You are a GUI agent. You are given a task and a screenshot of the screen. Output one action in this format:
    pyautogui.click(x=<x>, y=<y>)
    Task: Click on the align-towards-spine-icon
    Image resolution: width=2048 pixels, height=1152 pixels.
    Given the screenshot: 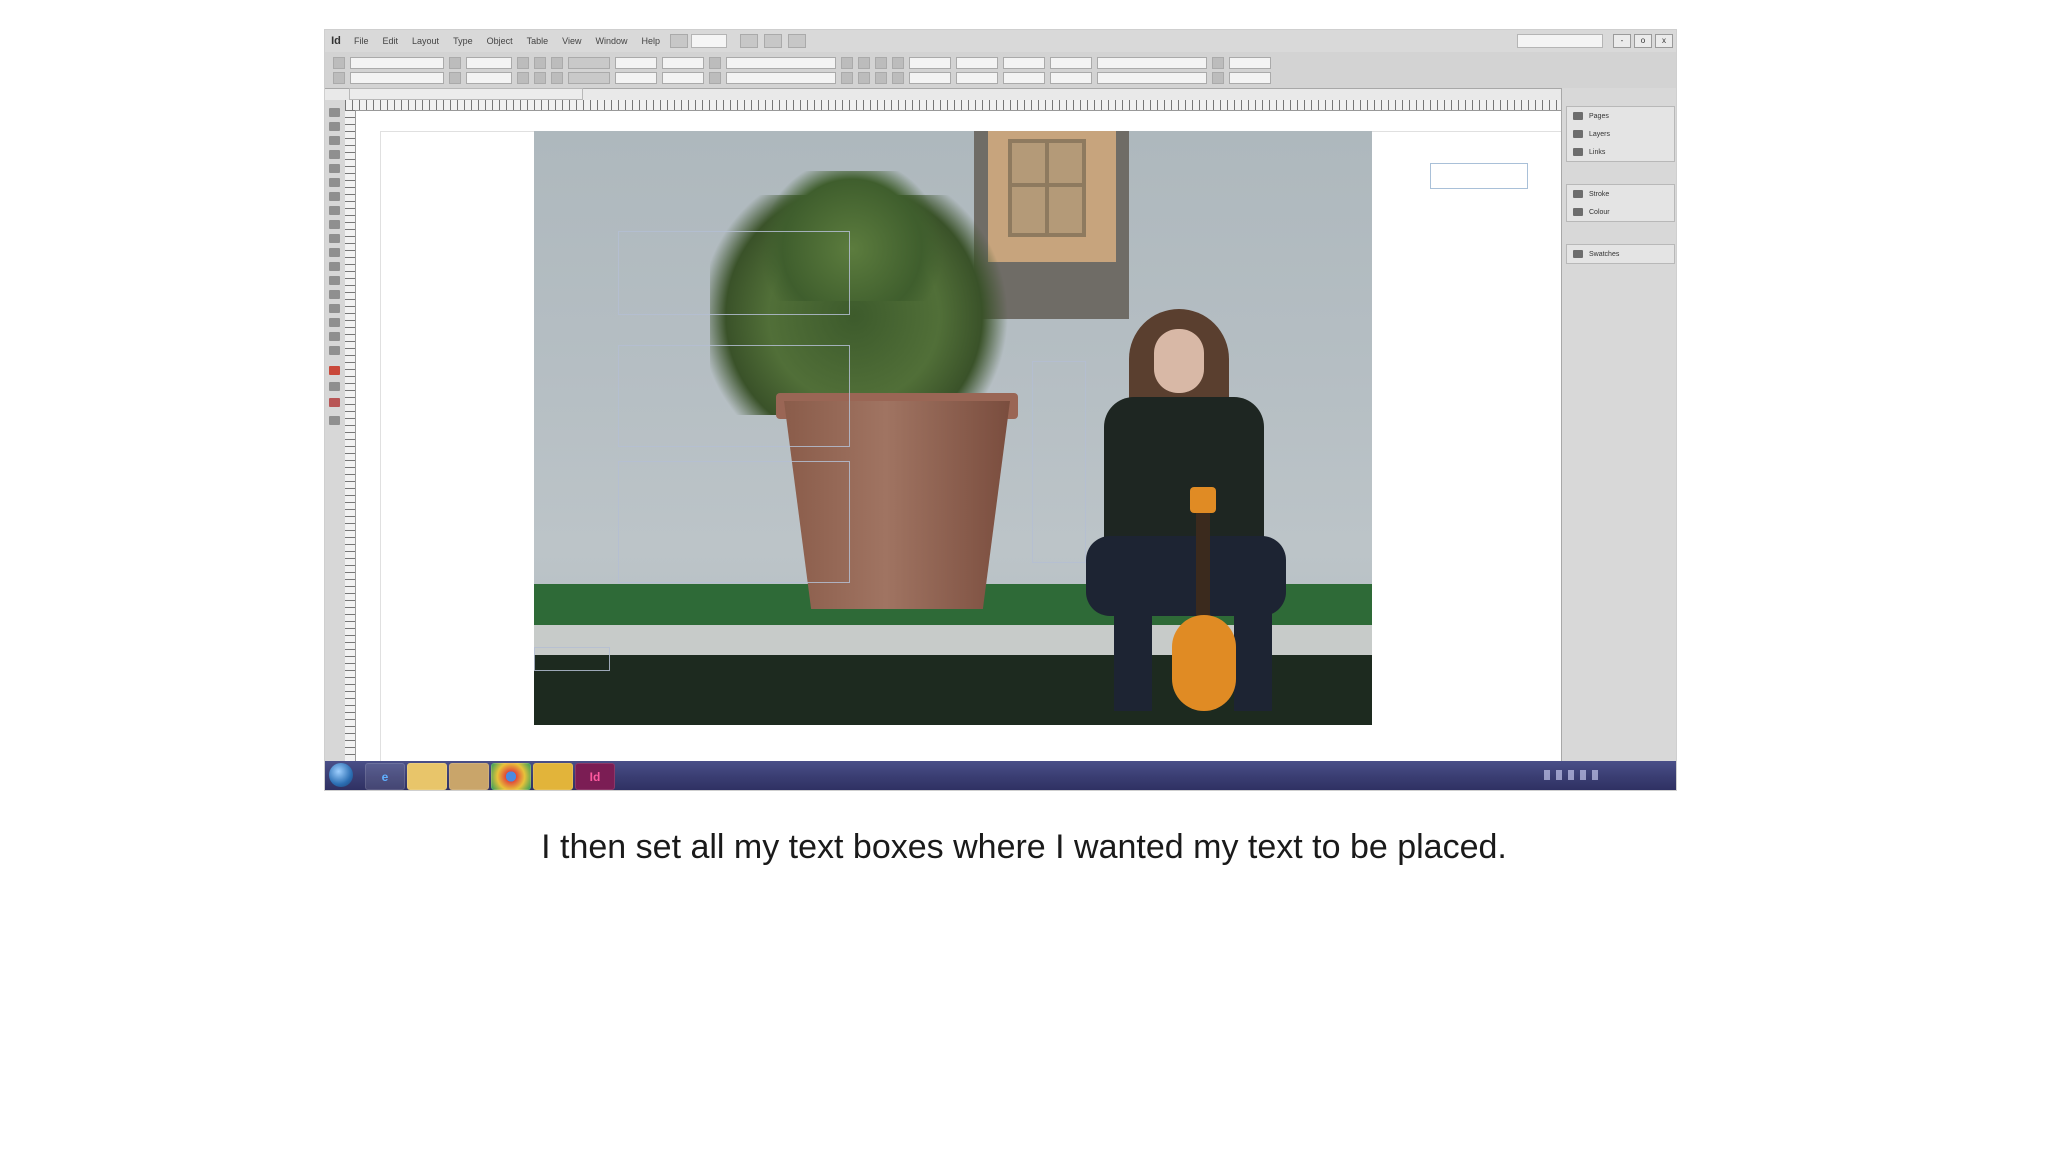 What is the action you would take?
    pyautogui.click(x=847, y=78)
    